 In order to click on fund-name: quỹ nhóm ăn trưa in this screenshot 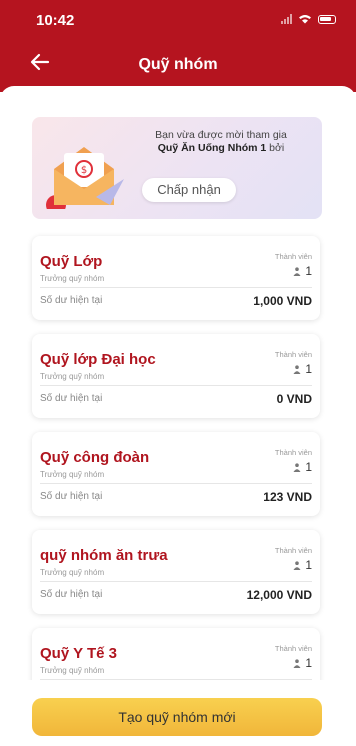, I will do `click(104, 555)`.